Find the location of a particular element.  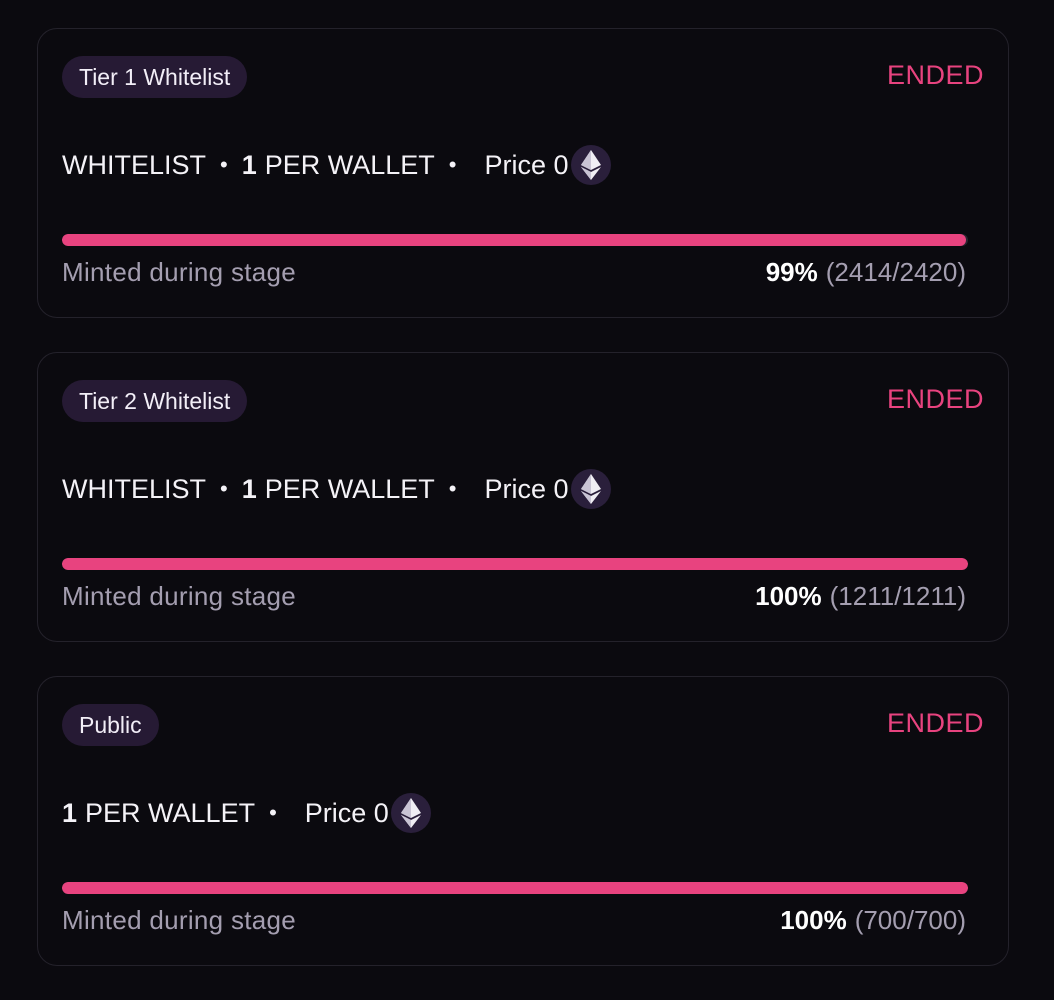

minted-value: 100% (1211/1211) is located at coordinates (860, 596).